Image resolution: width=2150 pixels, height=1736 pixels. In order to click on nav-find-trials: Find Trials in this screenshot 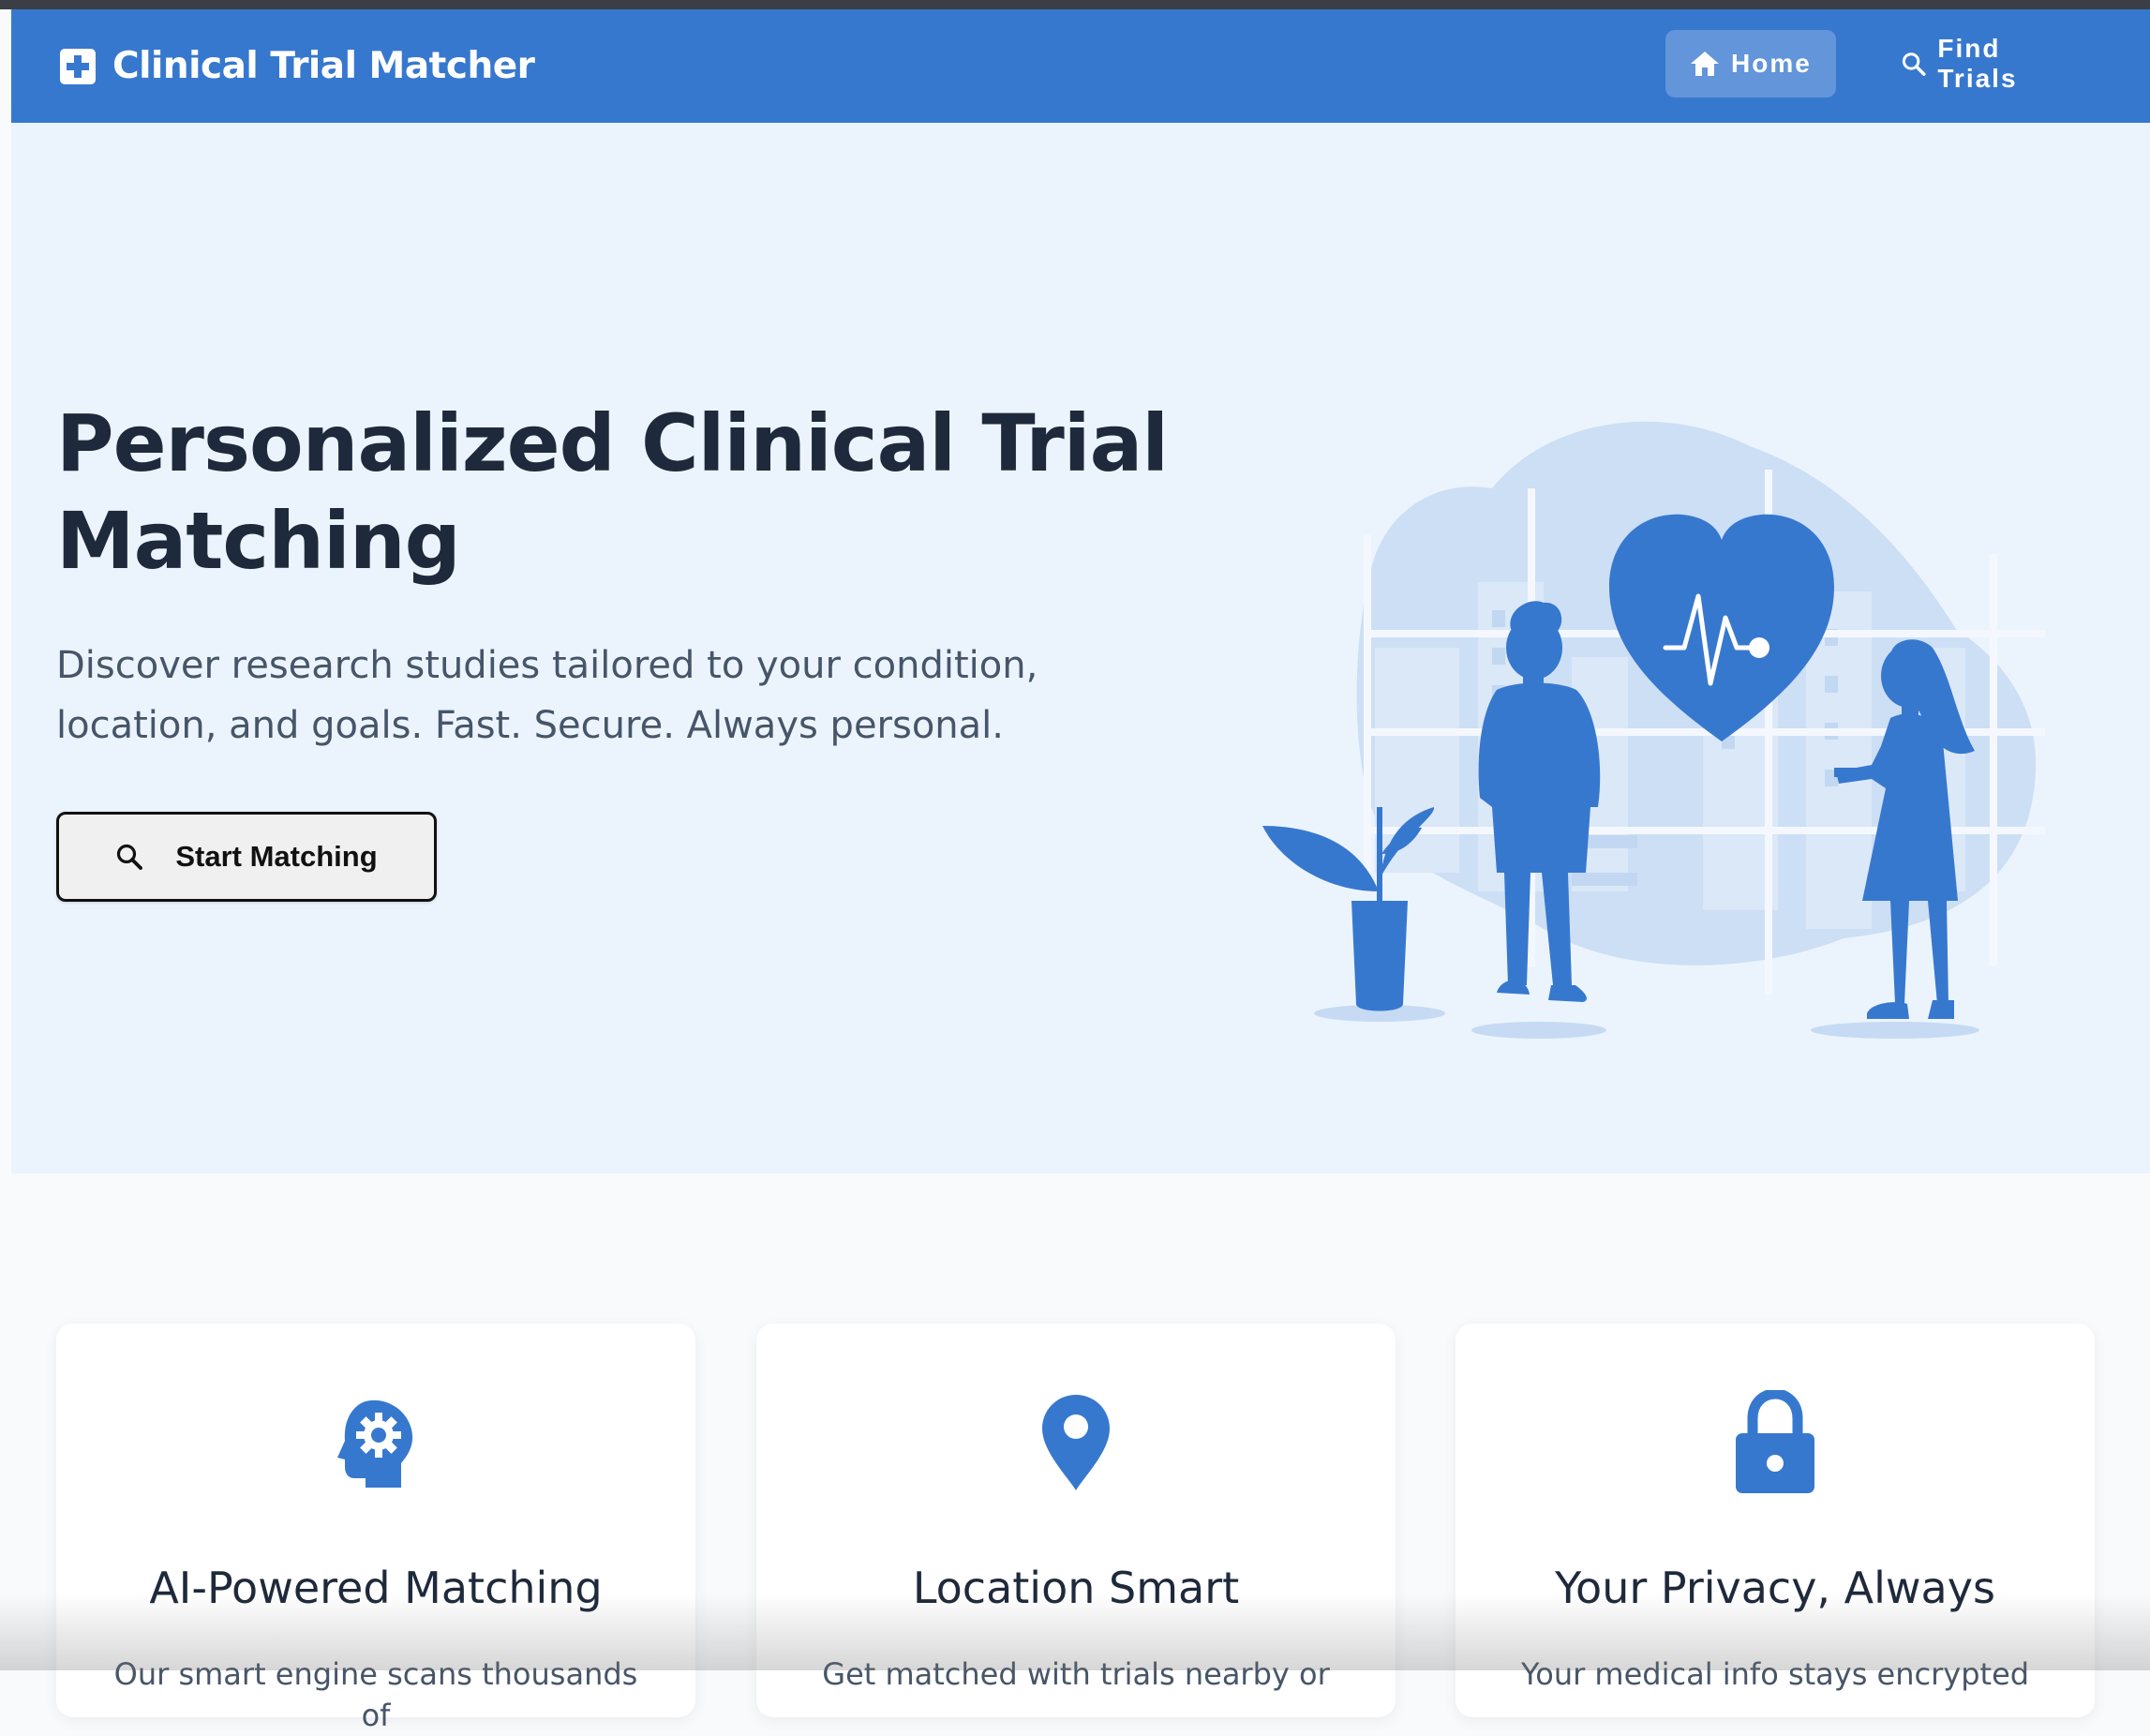, I will do `click(1984, 63)`.